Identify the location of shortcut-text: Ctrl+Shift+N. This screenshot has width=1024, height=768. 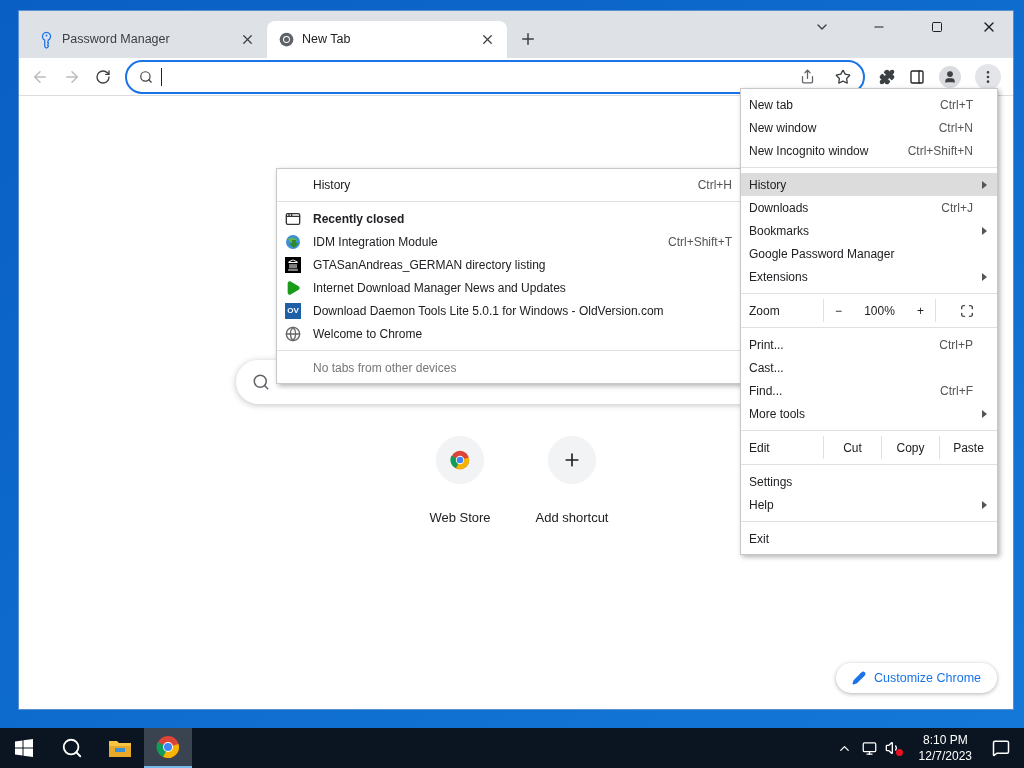
(940, 151).